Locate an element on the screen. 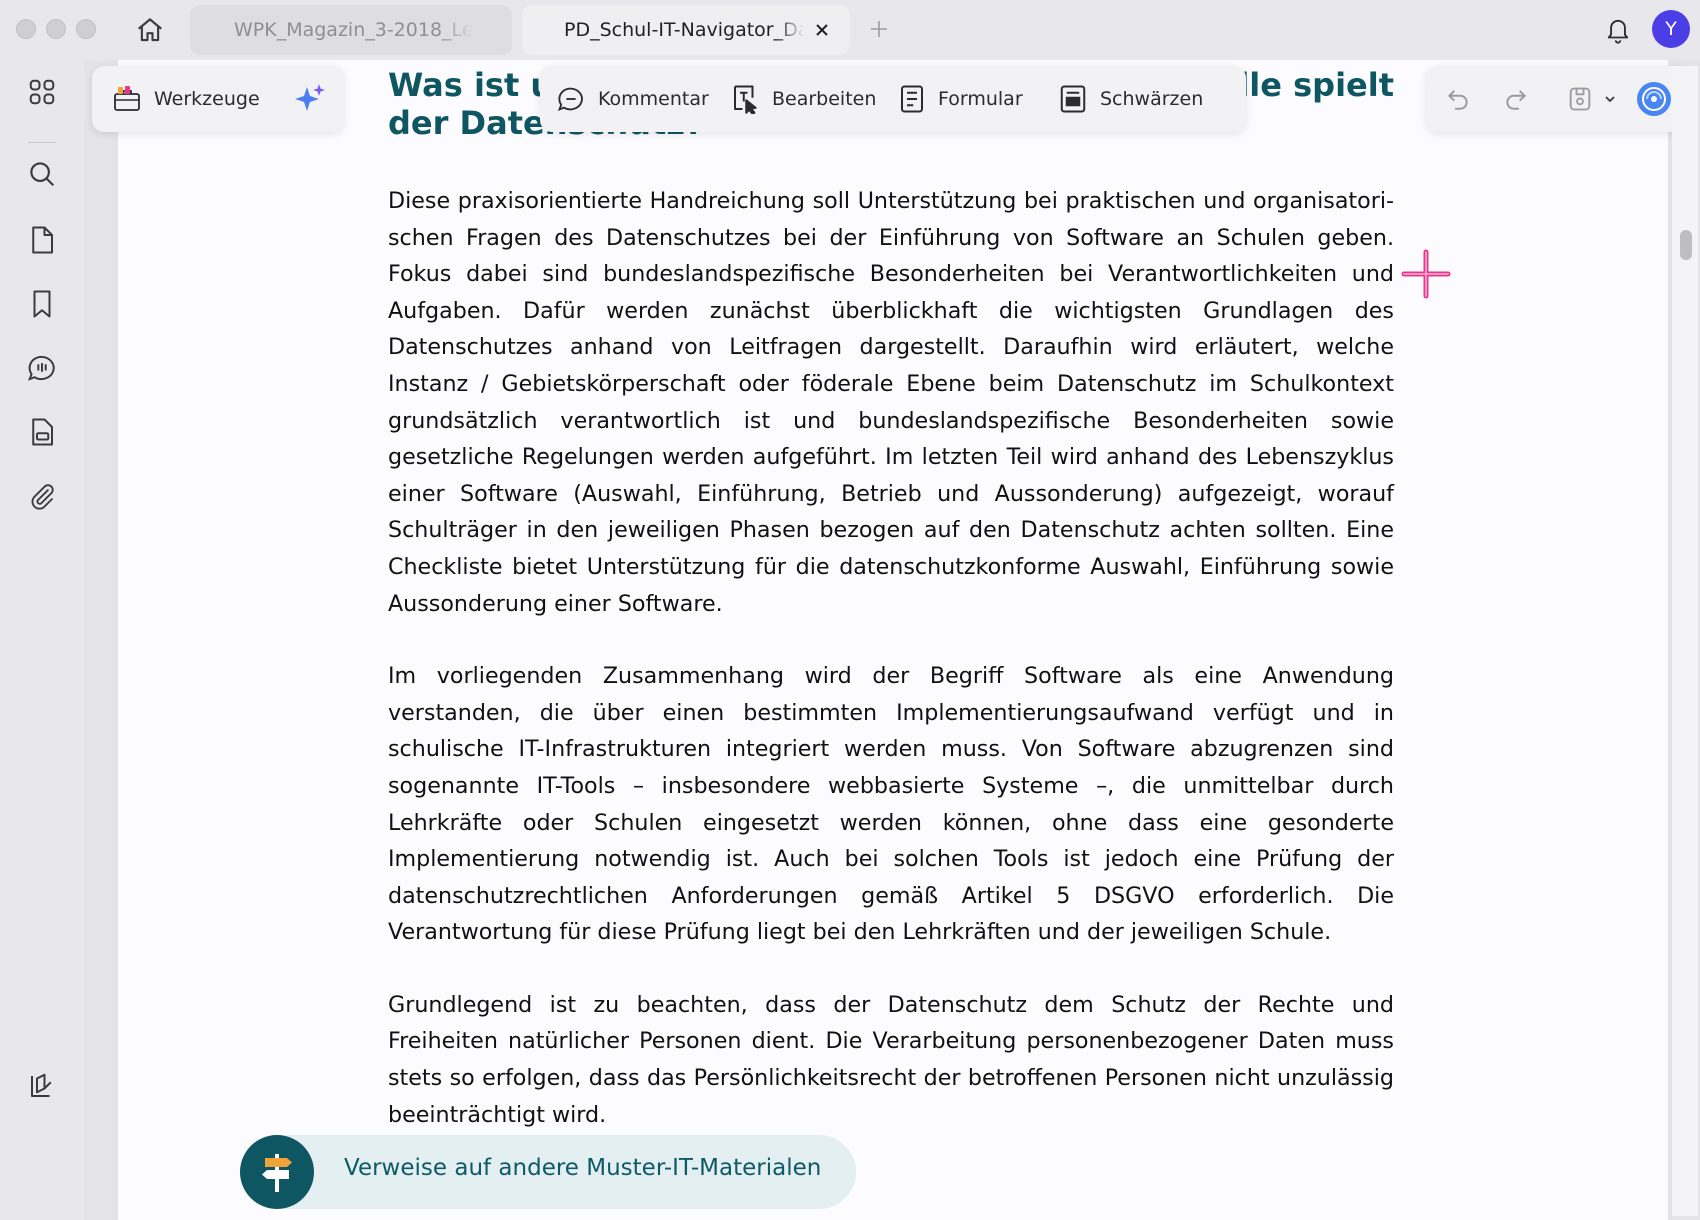 The image size is (1700, 1220). bearbeiten-button: Bearbeiten is located at coordinates (803, 99).